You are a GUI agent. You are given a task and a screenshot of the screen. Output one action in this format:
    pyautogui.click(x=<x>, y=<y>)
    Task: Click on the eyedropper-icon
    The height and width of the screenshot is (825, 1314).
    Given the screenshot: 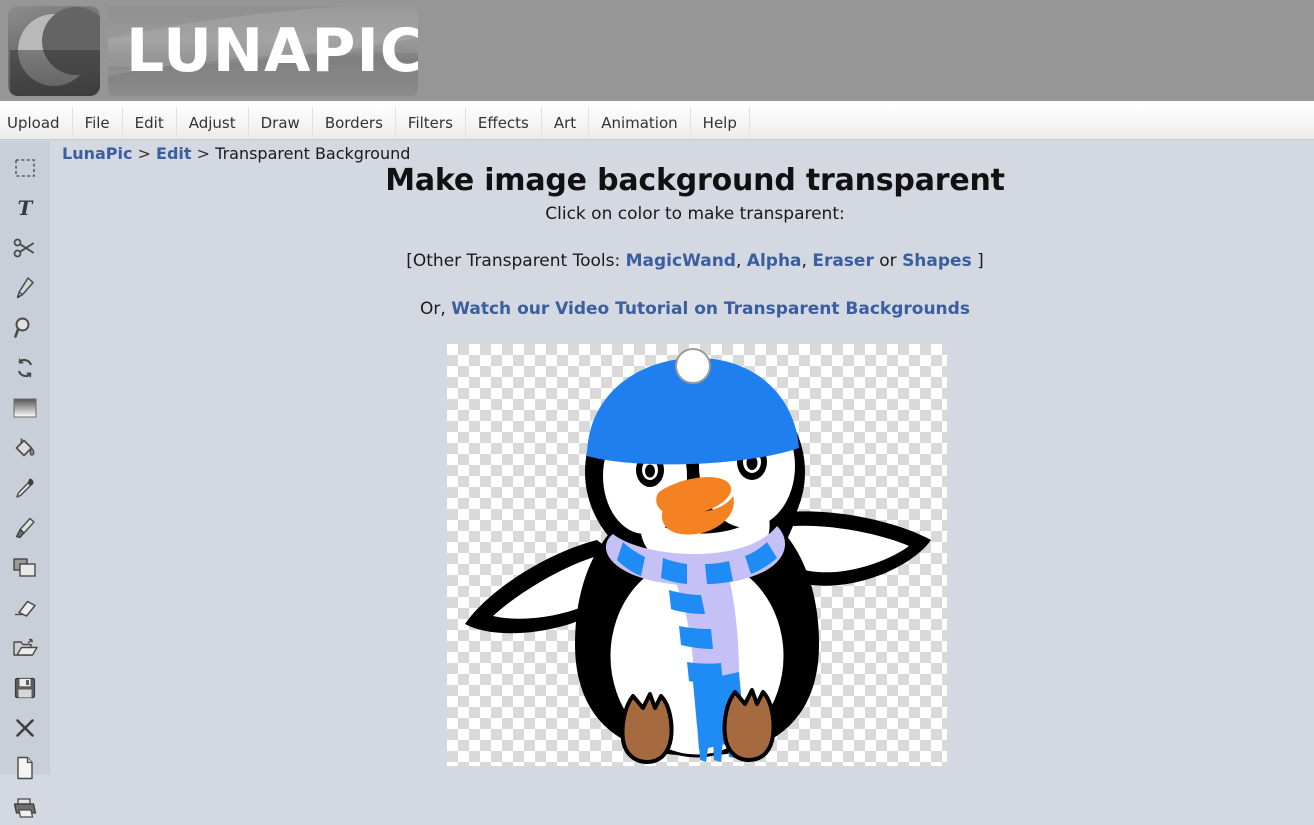 What is the action you would take?
    pyautogui.click(x=25, y=488)
    